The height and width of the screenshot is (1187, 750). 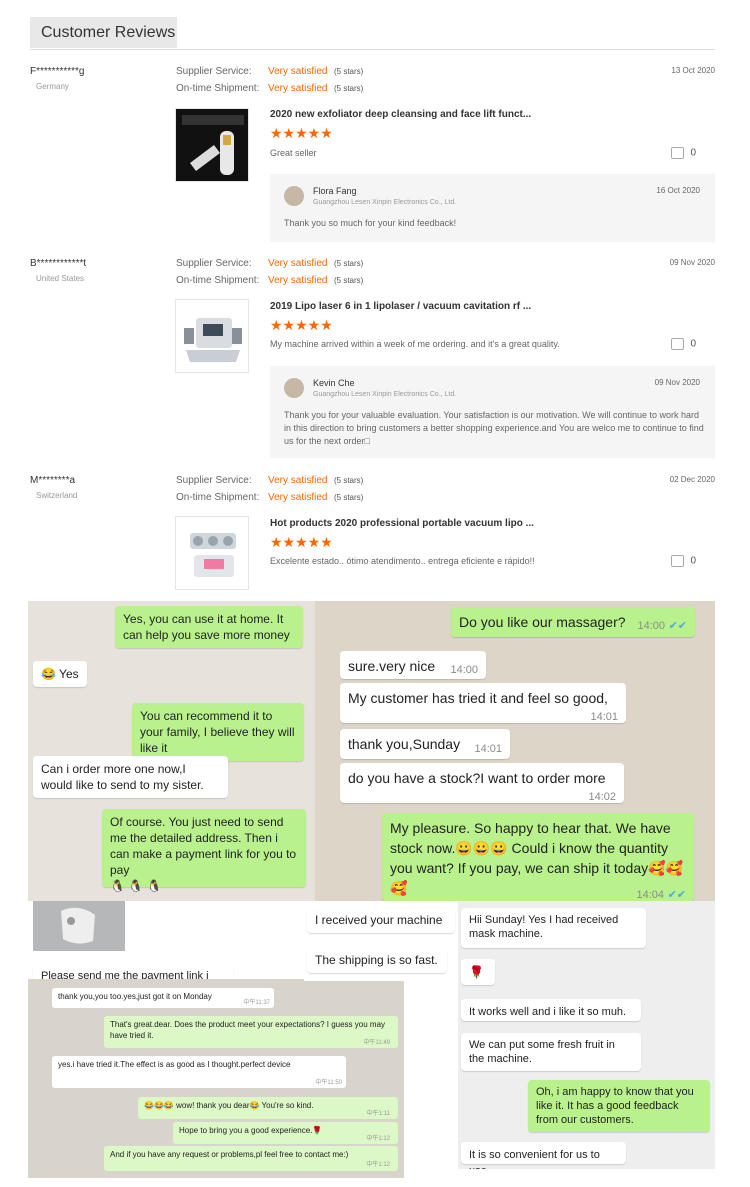 What do you see at coordinates (60, 674) in the screenshot?
I see `chat-message: 😂 Yes` at bounding box center [60, 674].